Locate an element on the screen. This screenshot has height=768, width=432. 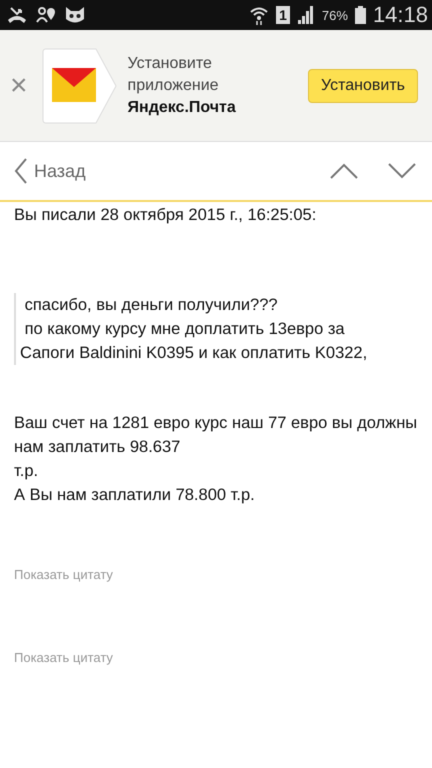
clock: 14:18 is located at coordinates (400, 15).